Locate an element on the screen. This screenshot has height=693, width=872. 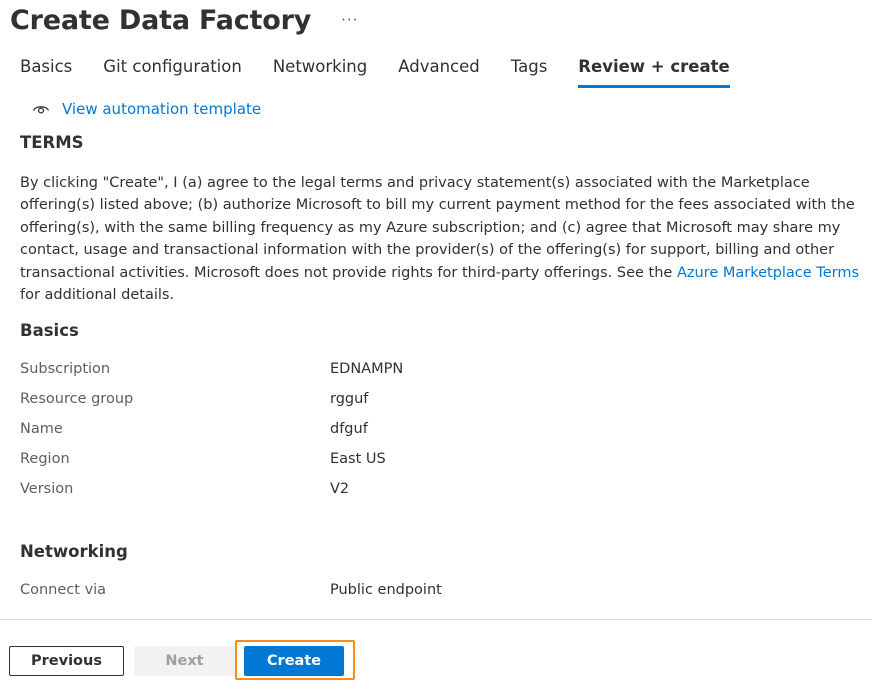
version-value: V2 is located at coordinates (340, 489).